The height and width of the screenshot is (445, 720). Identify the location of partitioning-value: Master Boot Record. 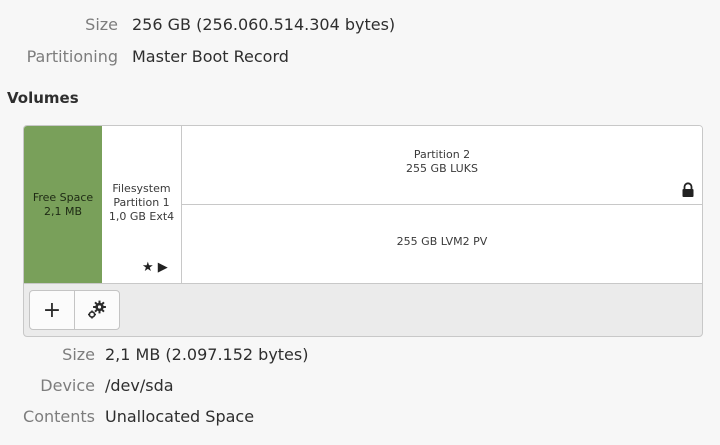
(210, 56).